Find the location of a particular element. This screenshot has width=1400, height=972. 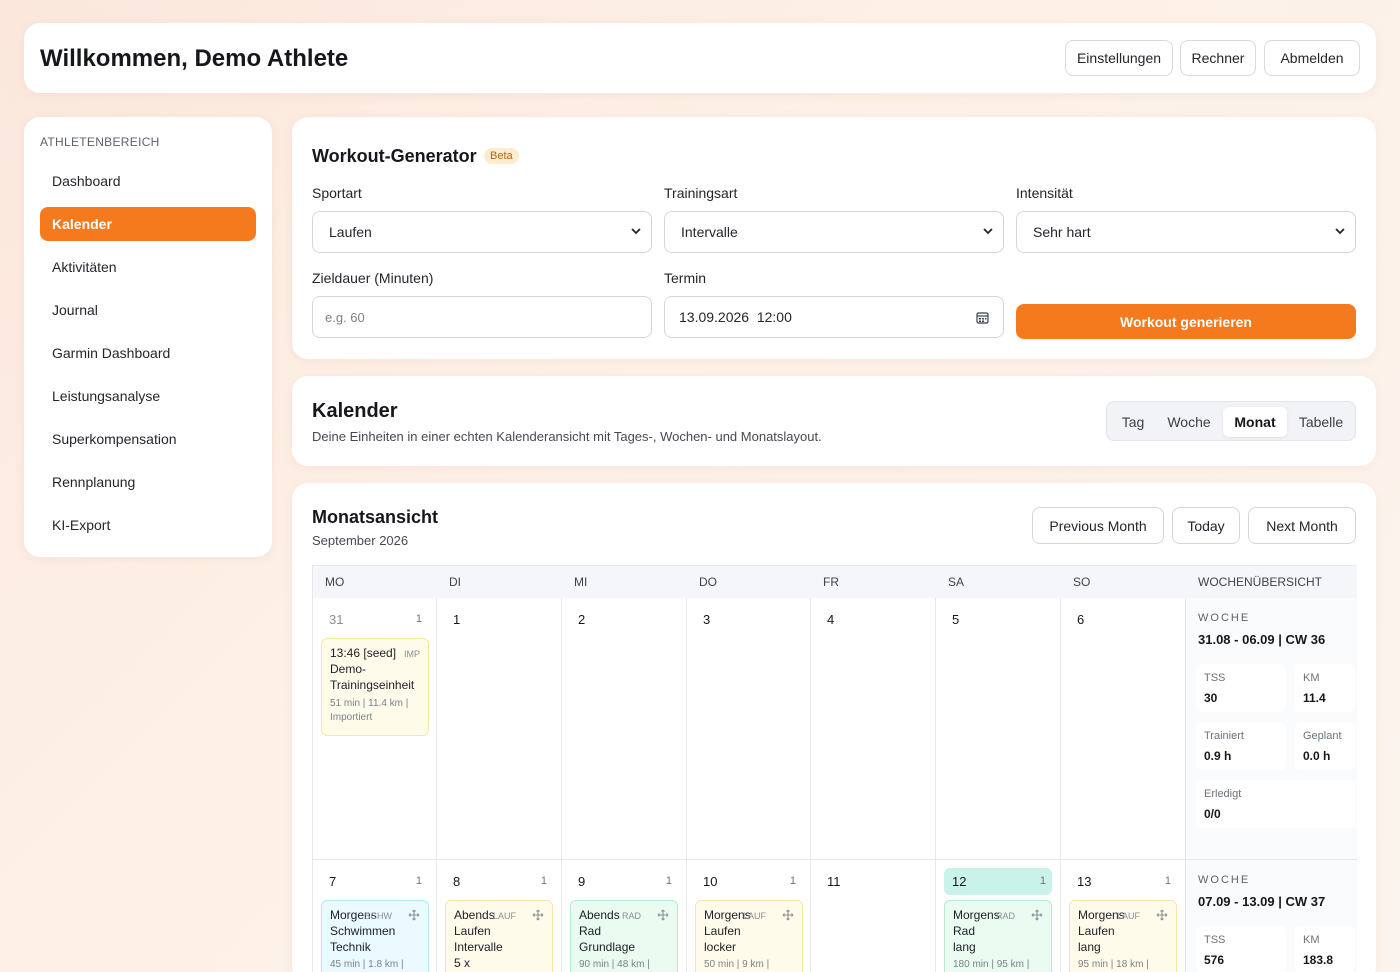

chevron-down-icon is located at coordinates (636, 231).